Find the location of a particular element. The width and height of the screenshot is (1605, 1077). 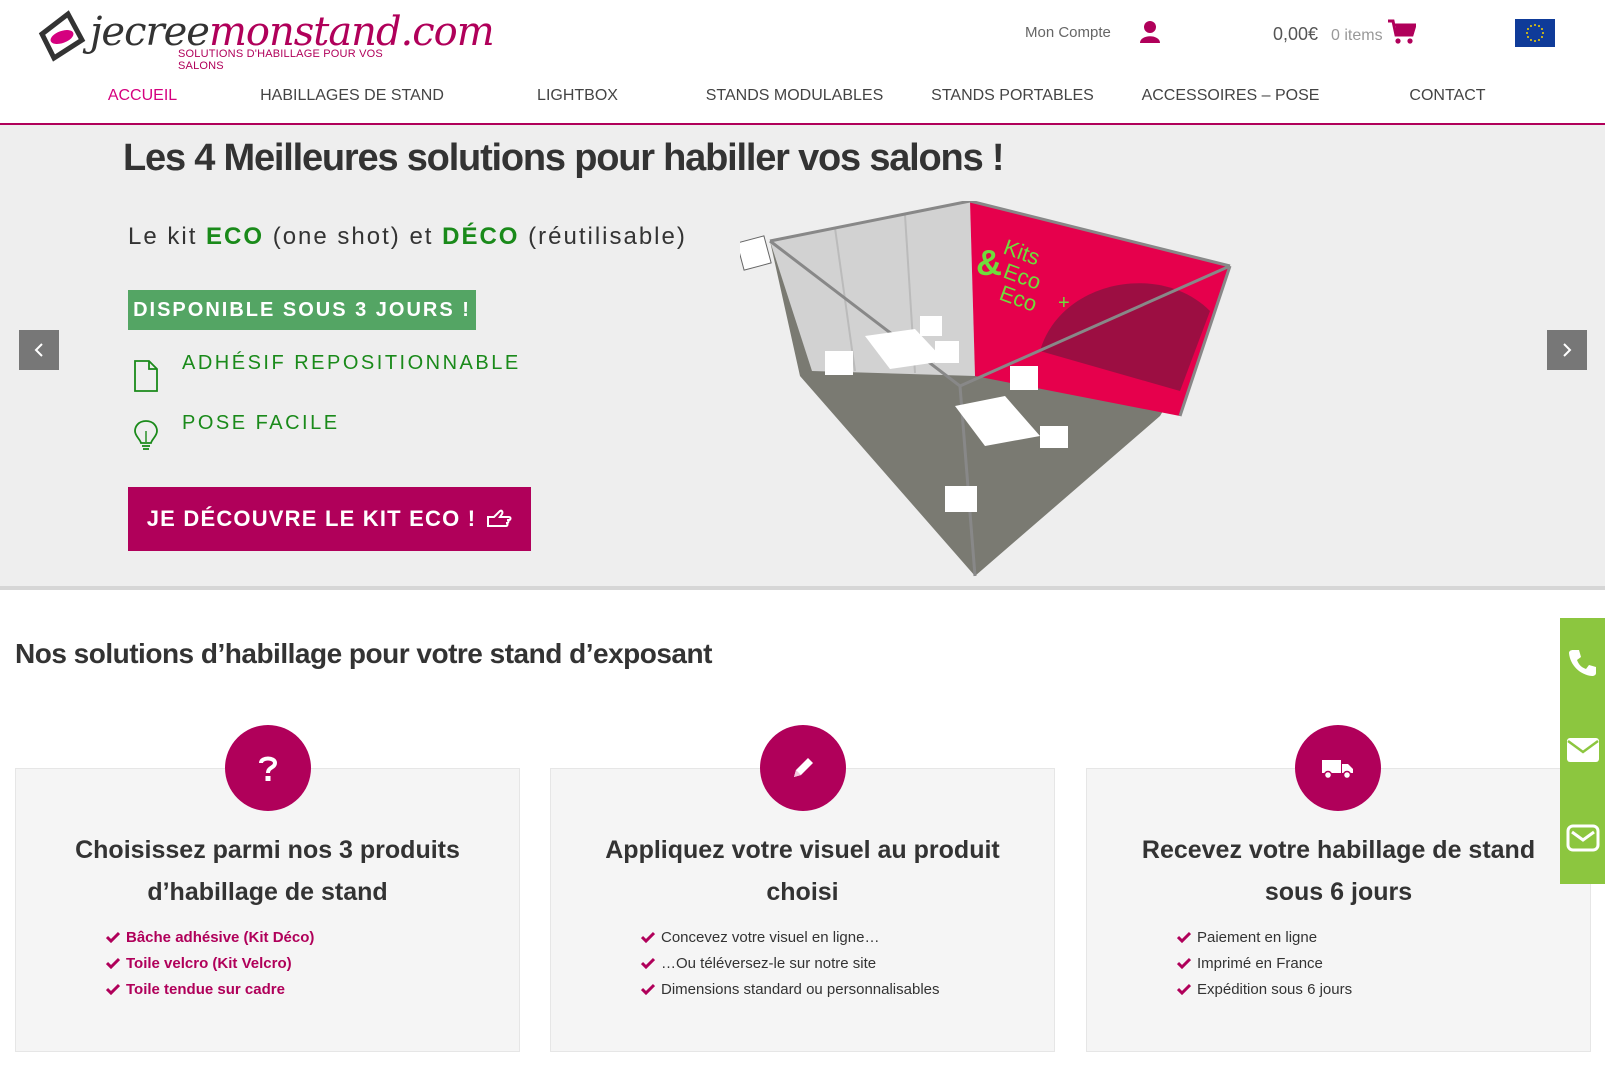

feature-pose: POSE FACILE is located at coordinates (261, 423).